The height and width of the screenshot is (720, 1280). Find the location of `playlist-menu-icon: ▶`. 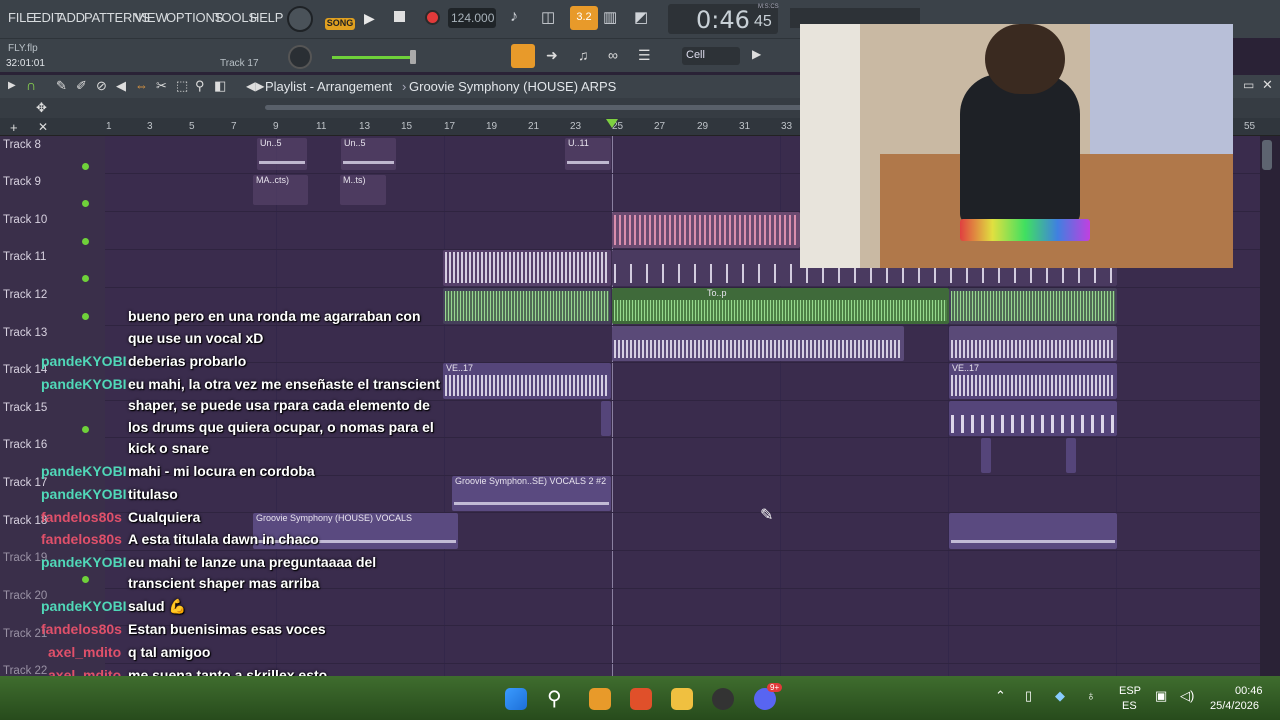

playlist-menu-icon: ▶ is located at coordinates (12, 85).